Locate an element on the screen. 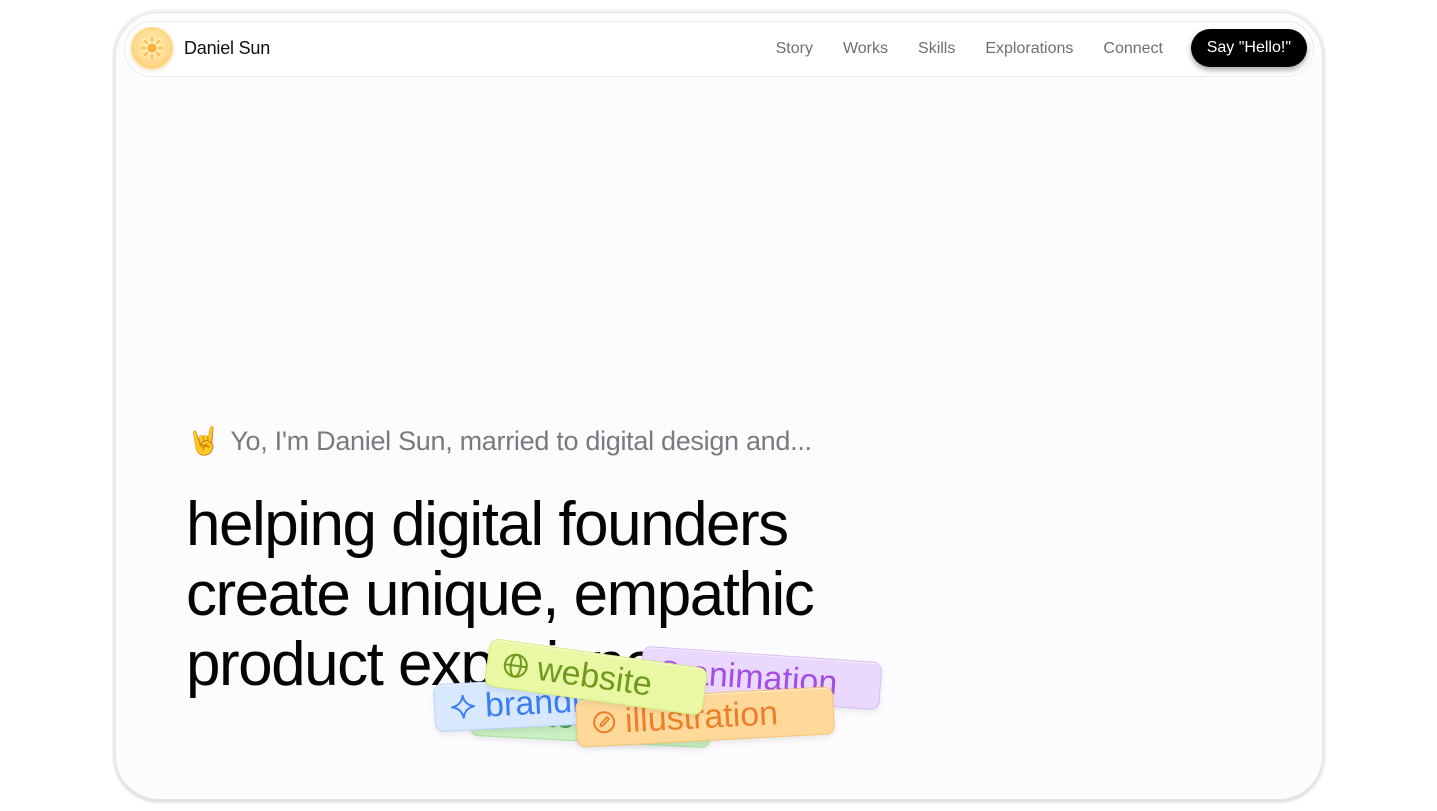  rock-hand-icon: 🤘 is located at coordinates (204, 441).